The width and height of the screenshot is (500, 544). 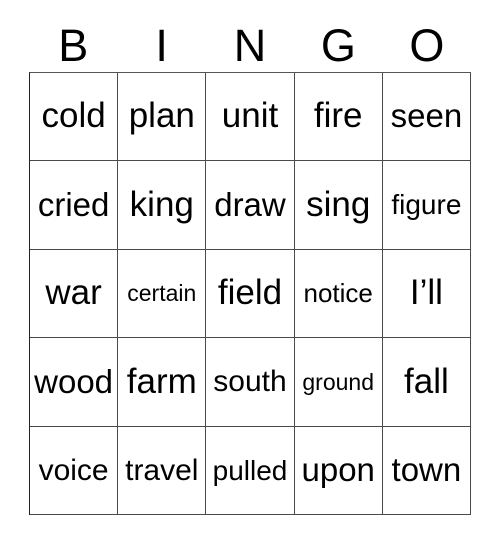 I want to click on bingo-cell-label: upon, so click(x=338, y=469).